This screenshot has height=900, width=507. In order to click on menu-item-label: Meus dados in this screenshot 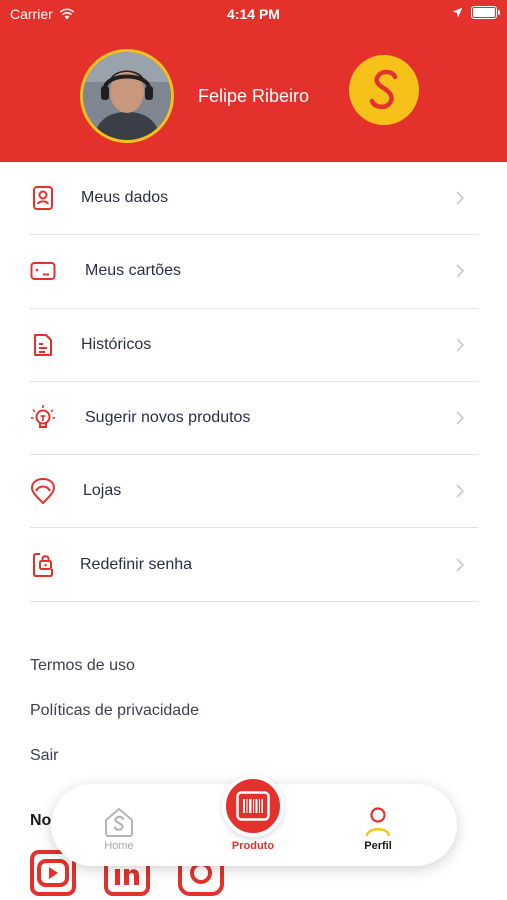, I will do `click(125, 198)`.